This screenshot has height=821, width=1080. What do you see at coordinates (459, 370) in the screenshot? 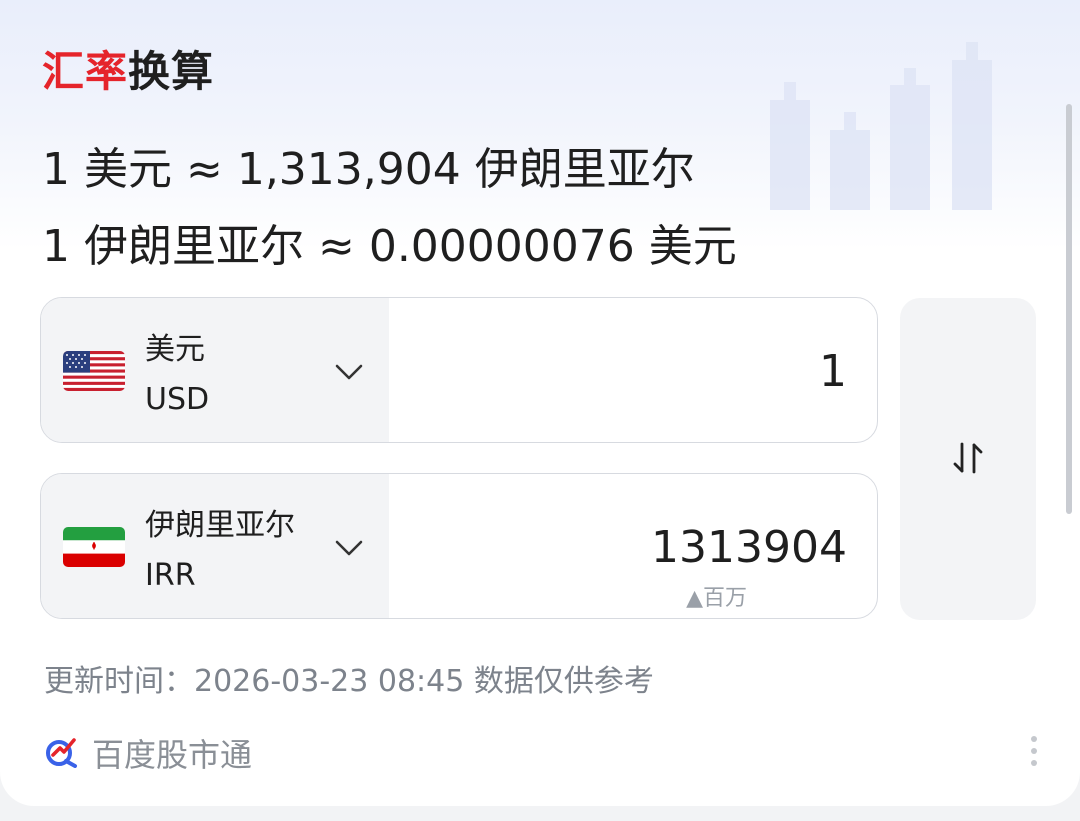
I see `from-currency-row: 美元 USD 1` at bounding box center [459, 370].